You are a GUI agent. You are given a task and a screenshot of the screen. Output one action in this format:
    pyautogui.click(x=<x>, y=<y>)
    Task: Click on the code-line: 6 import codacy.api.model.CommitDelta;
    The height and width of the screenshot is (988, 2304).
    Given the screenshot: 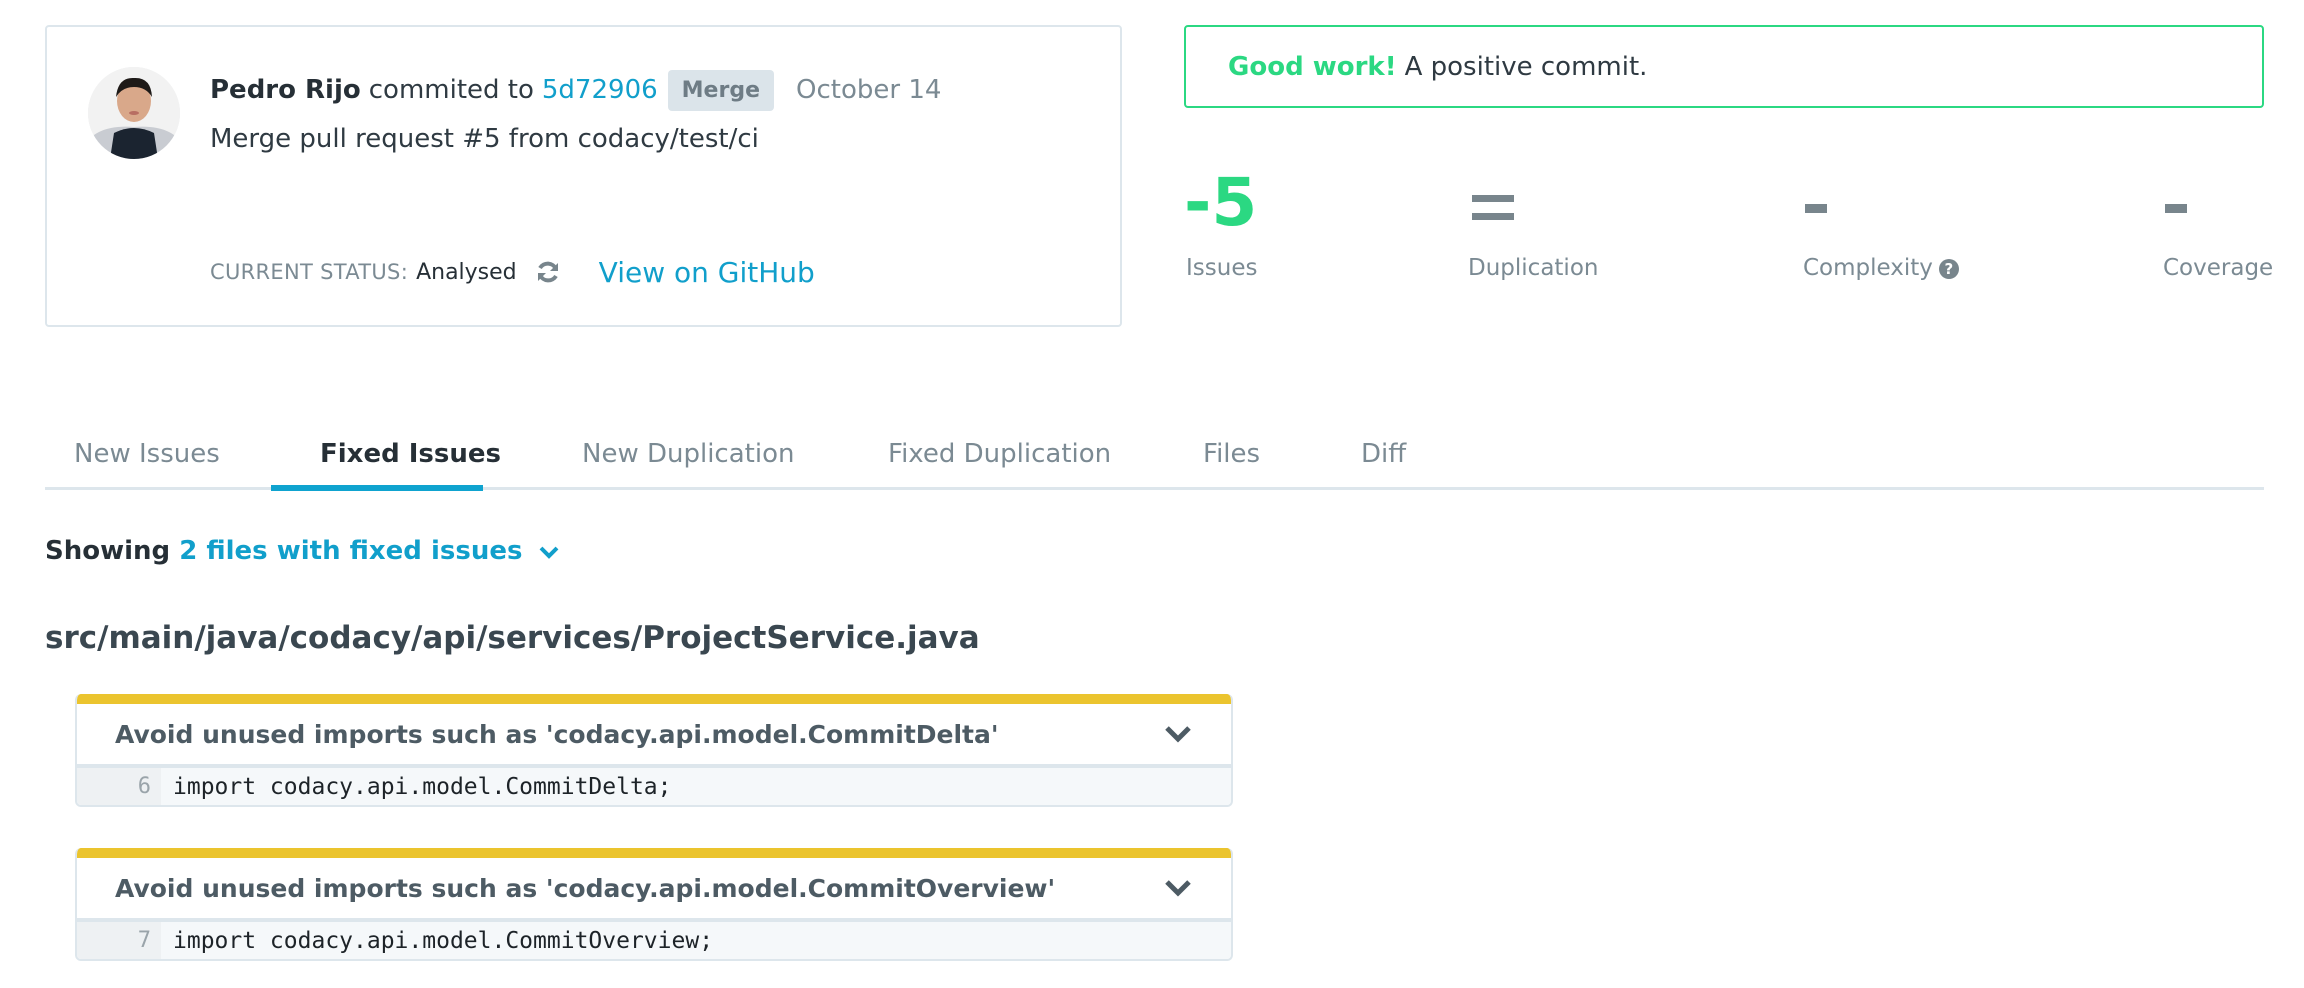 What is the action you would take?
    pyautogui.click(x=654, y=786)
    